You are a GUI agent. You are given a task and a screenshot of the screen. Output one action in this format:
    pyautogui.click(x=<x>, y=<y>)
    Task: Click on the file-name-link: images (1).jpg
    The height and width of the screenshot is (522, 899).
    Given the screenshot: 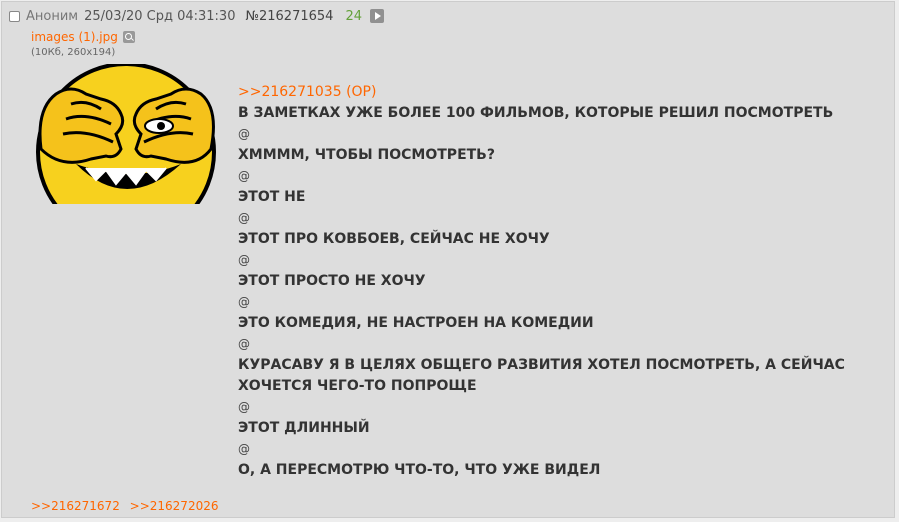 What is the action you would take?
    pyautogui.click(x=83, y=37)
    